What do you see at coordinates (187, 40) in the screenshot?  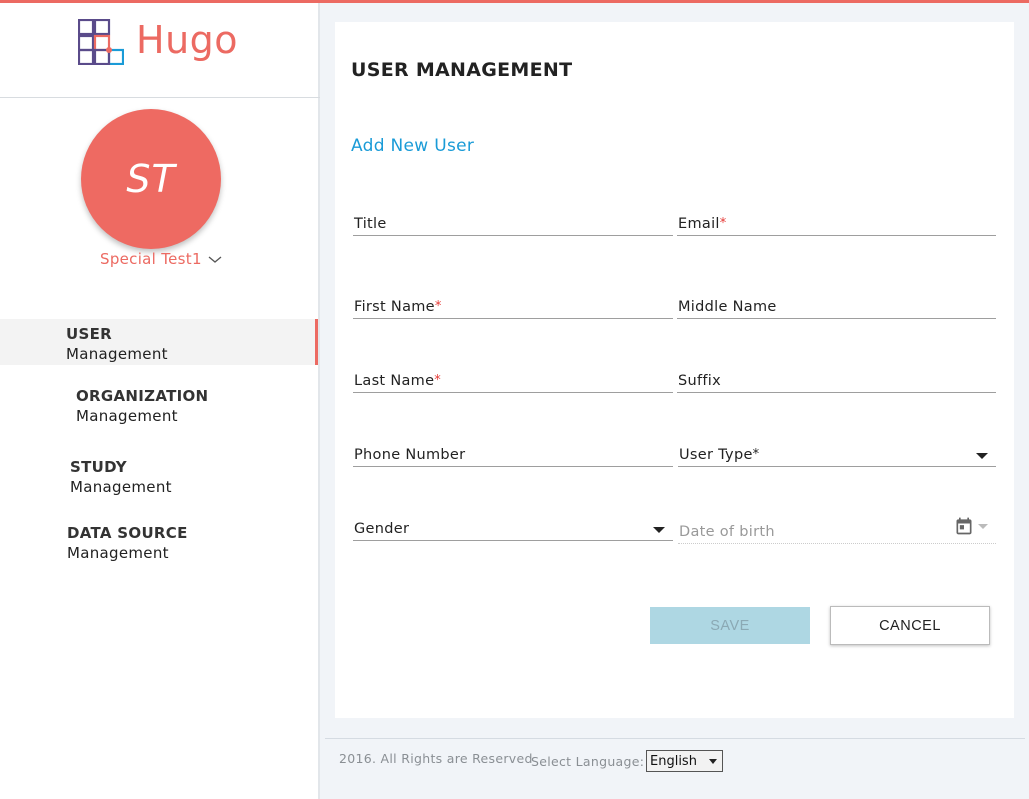 I see `logo-text: Hugo` at bounding box center [187, 40].